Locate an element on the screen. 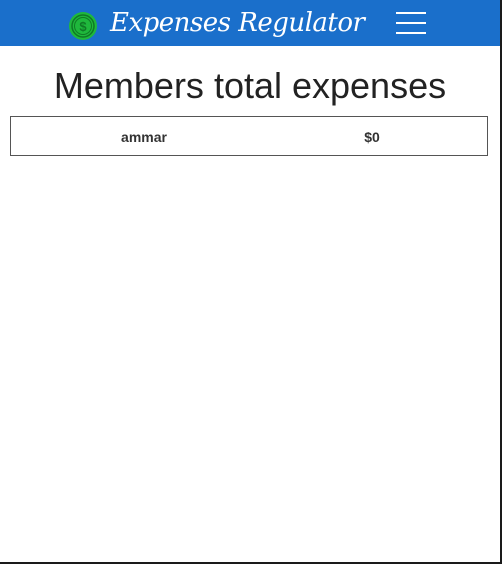  brand-title: Expenses Regulator is located at coordinates (237, 23).